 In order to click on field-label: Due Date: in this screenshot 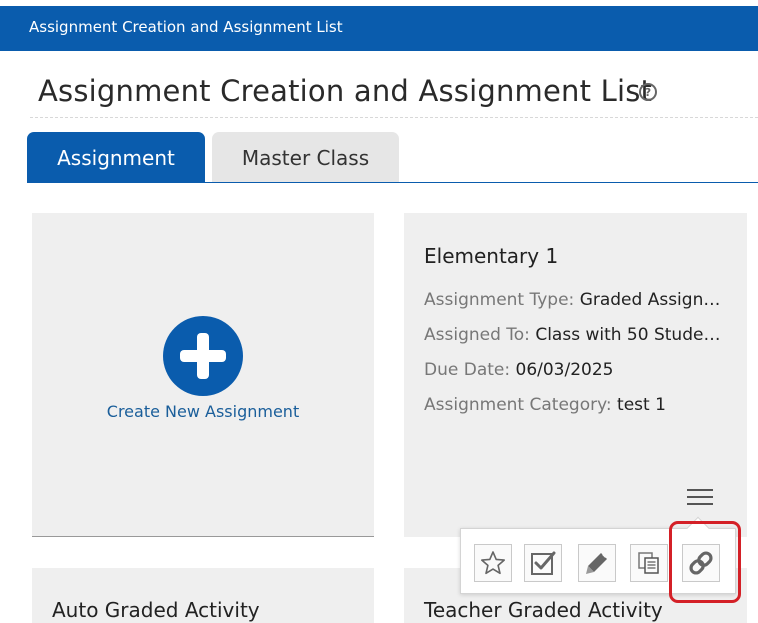, I will do `click(467, 370)`.